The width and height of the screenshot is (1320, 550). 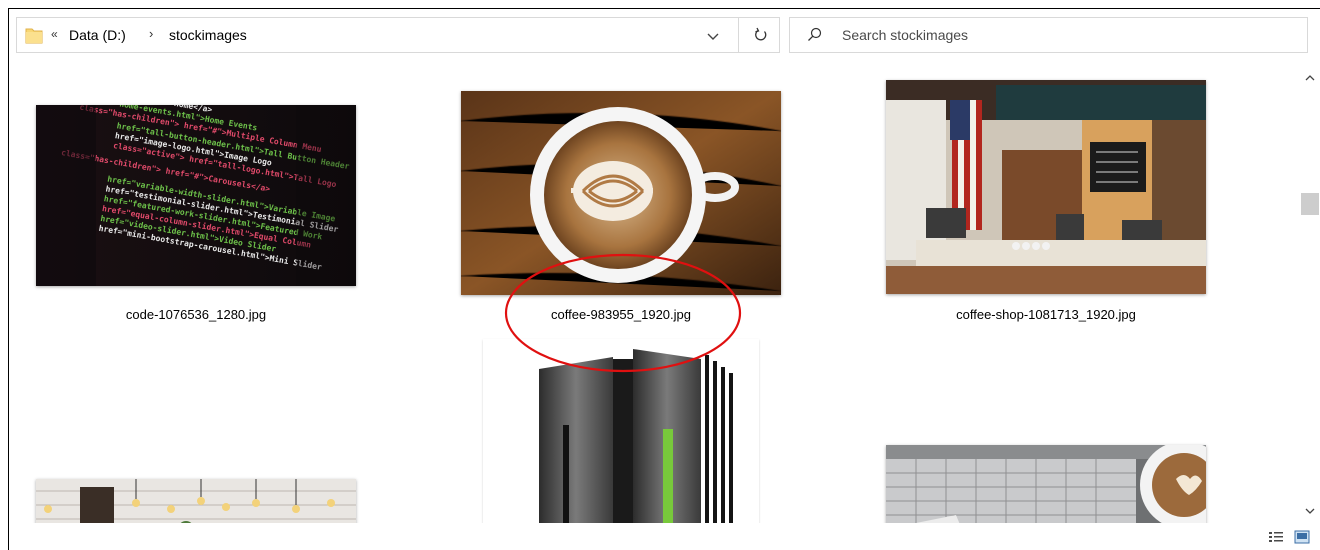 I want to click on chevron-down-icon, so click(x=713, y=36).